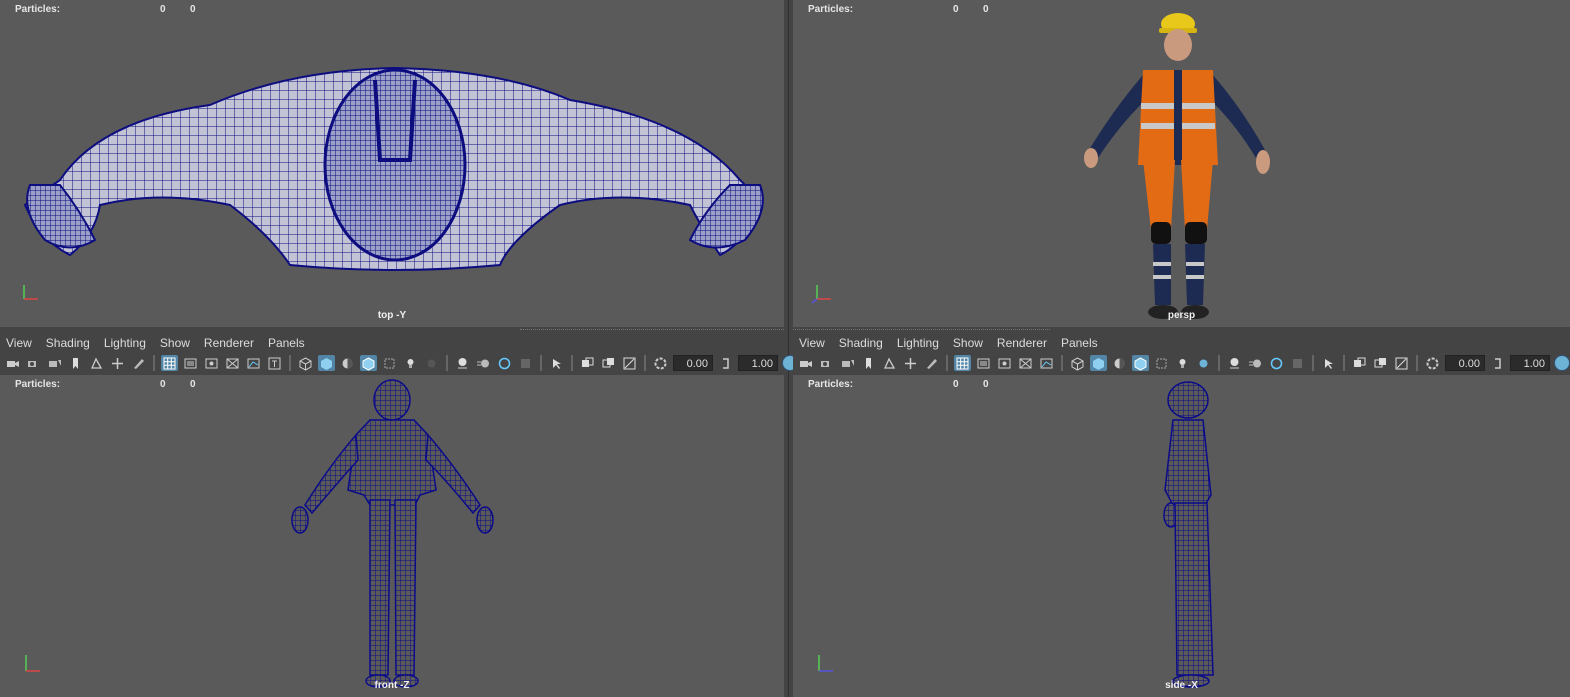  What do you see at coordinates (1177, 166) in the screenshot?
I see `textured-worker-model` at bounding box center [1177, 166].